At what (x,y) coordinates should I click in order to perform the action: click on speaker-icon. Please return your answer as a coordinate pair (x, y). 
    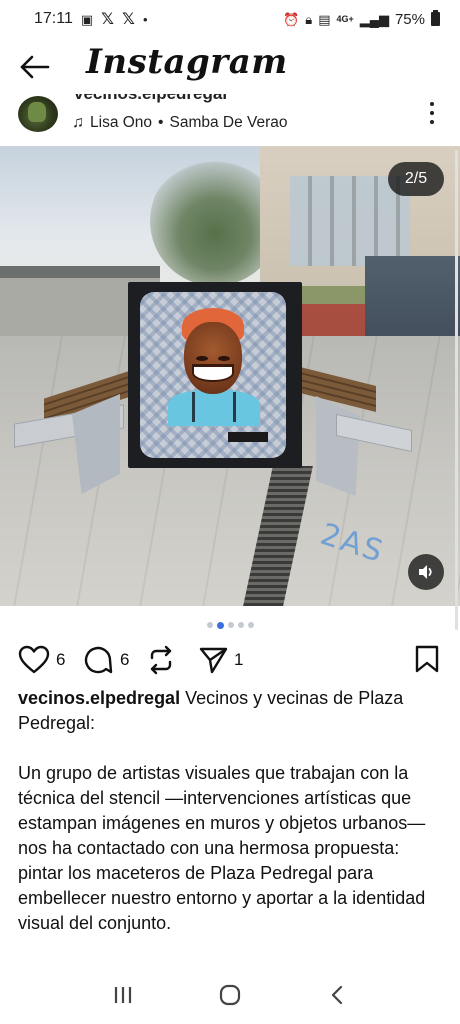
    Looking at the image, I should click on (425, 572).